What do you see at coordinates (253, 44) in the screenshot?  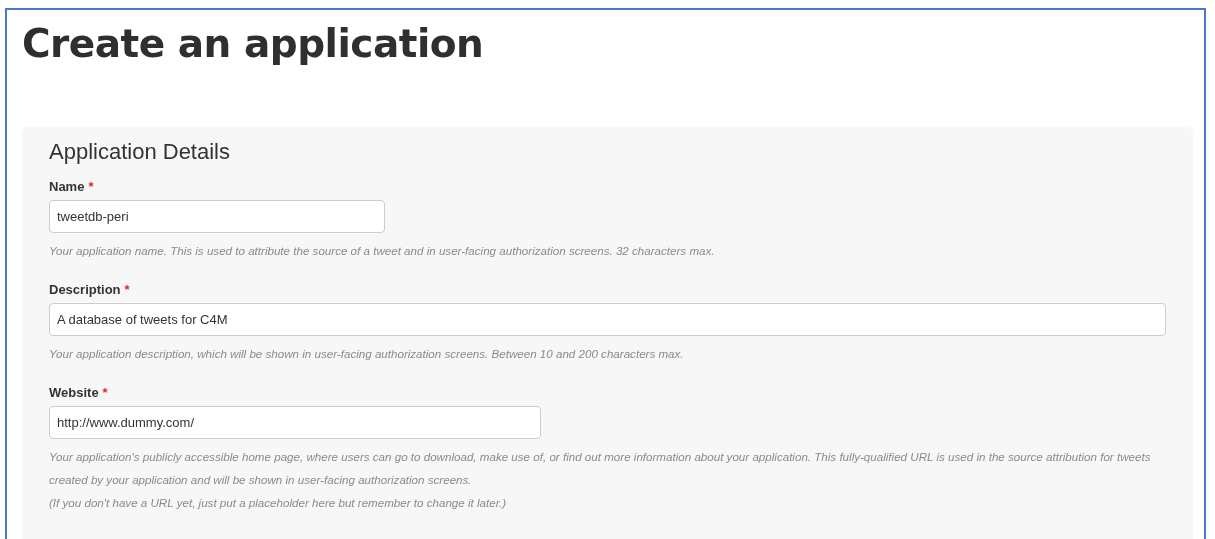 I see `page-title: Create an application` at bounding box center [253, 44].